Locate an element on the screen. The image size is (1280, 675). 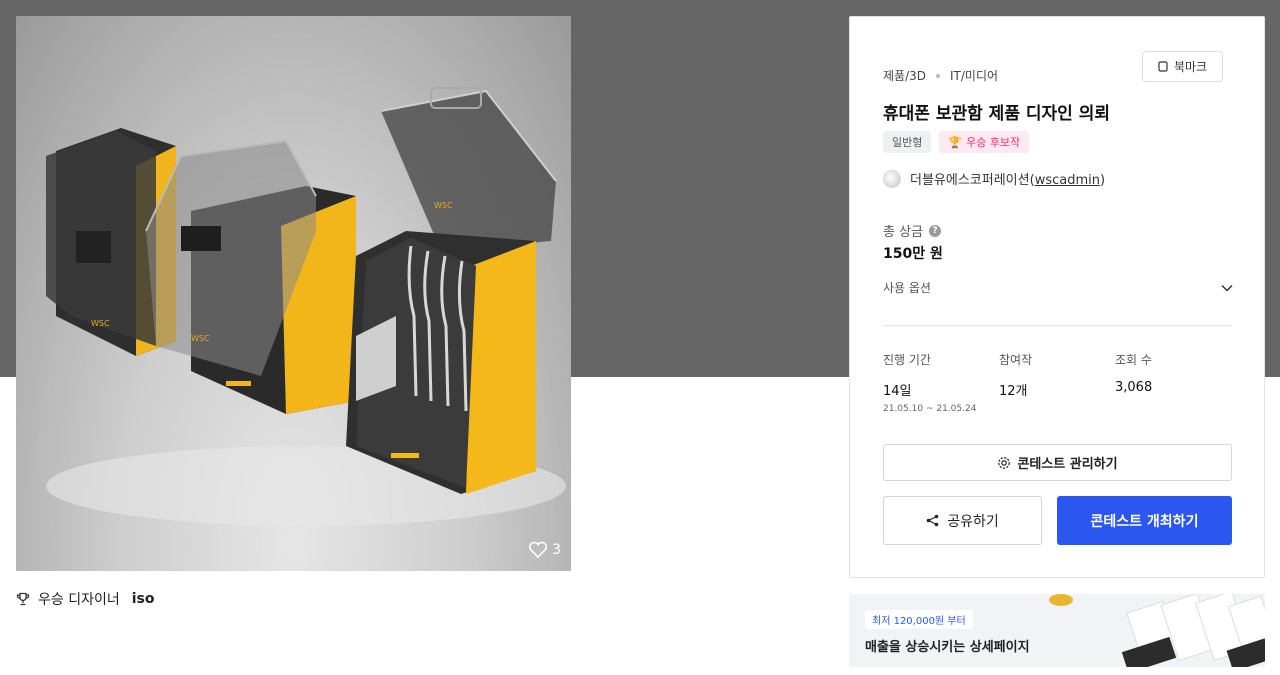
stat-entries: 참여작 12개 is located at coordinates (1057, 382).